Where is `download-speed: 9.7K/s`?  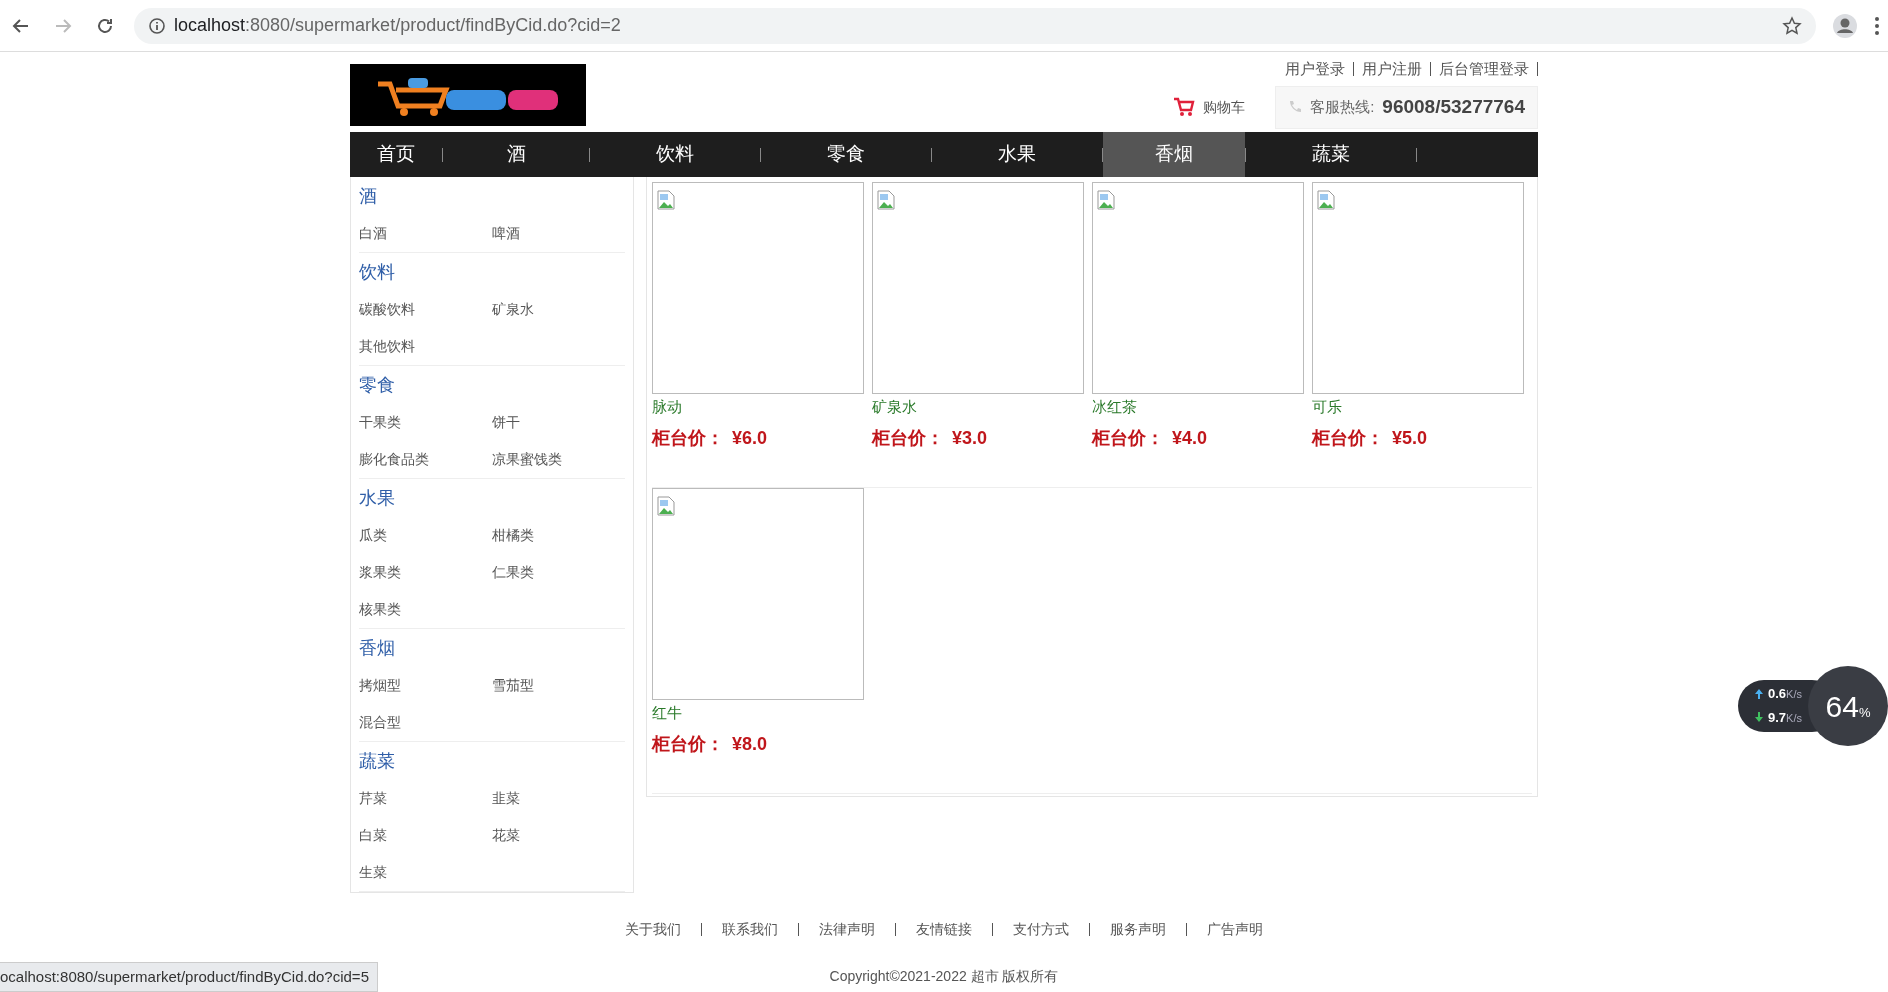
download-speed: 9.7K/s is located at coordinates (1785, 717).